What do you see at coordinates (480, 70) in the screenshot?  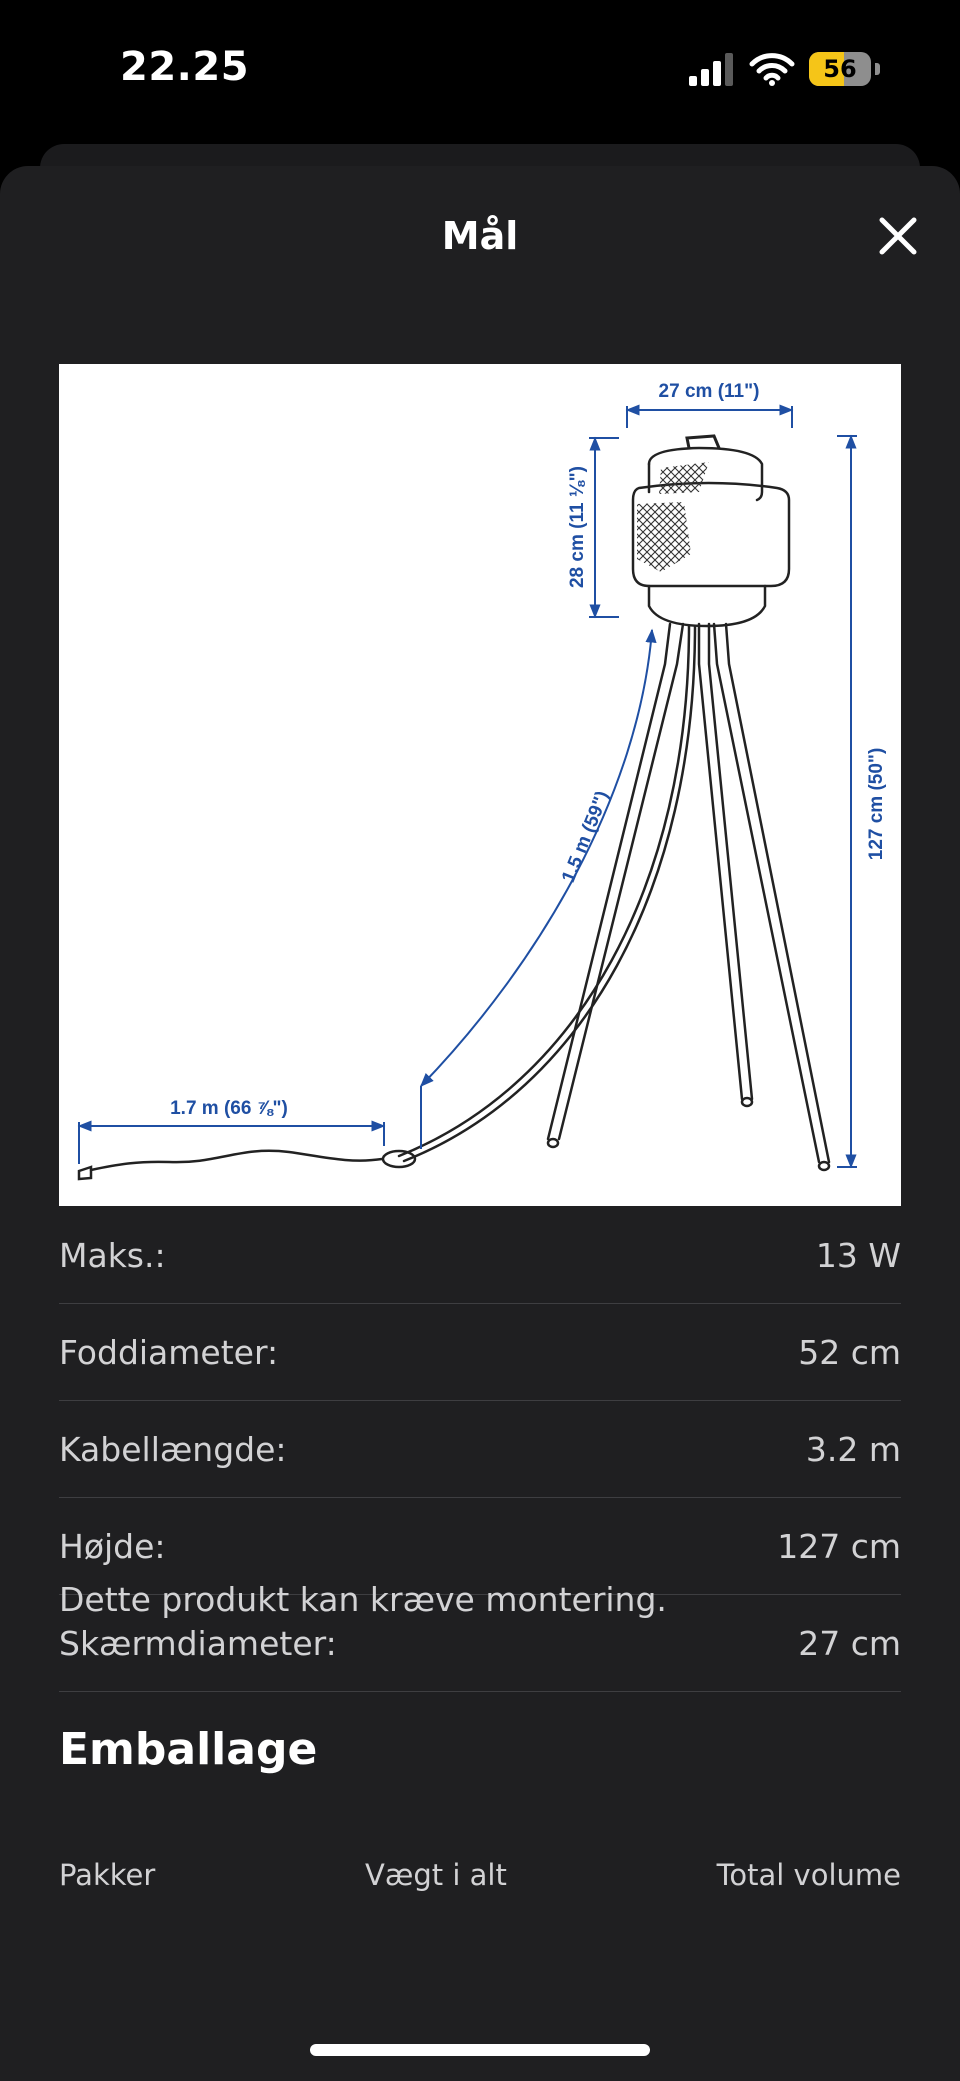 I see `status-bar: 22.25 56` at bounding box center [480, 70].